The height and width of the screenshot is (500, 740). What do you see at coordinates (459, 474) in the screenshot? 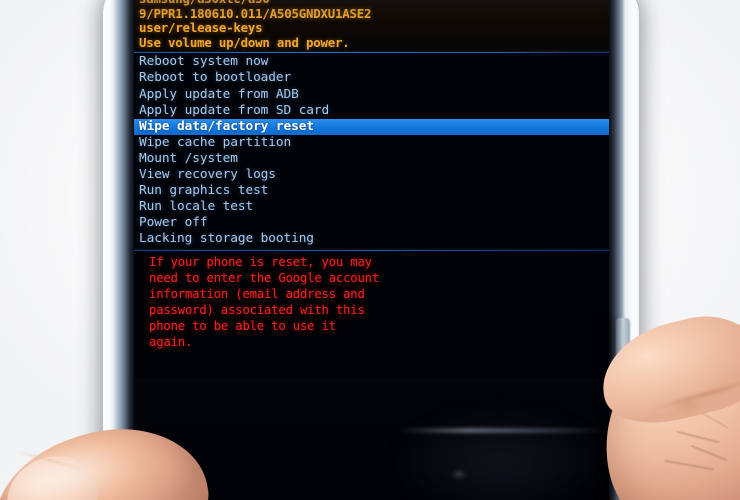
I see `screen-reflection-dot` at bounding box center [459, 474].